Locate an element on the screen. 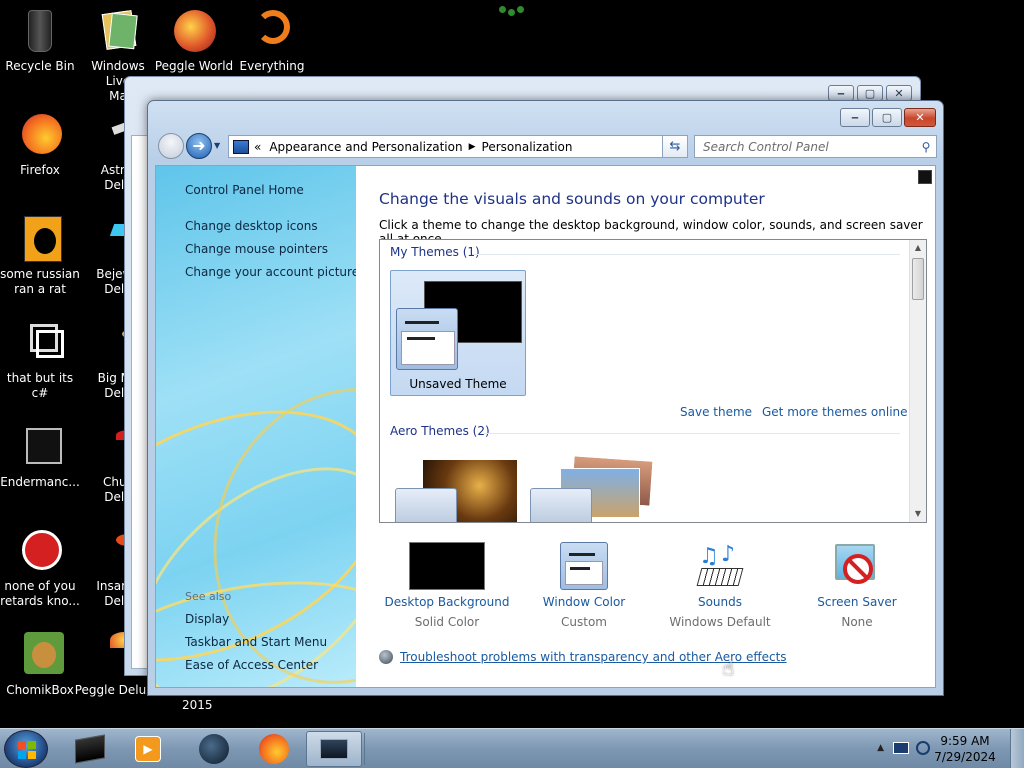  change-desktop-icons-link: Change desktop icons is located at coordinates (251, 226).